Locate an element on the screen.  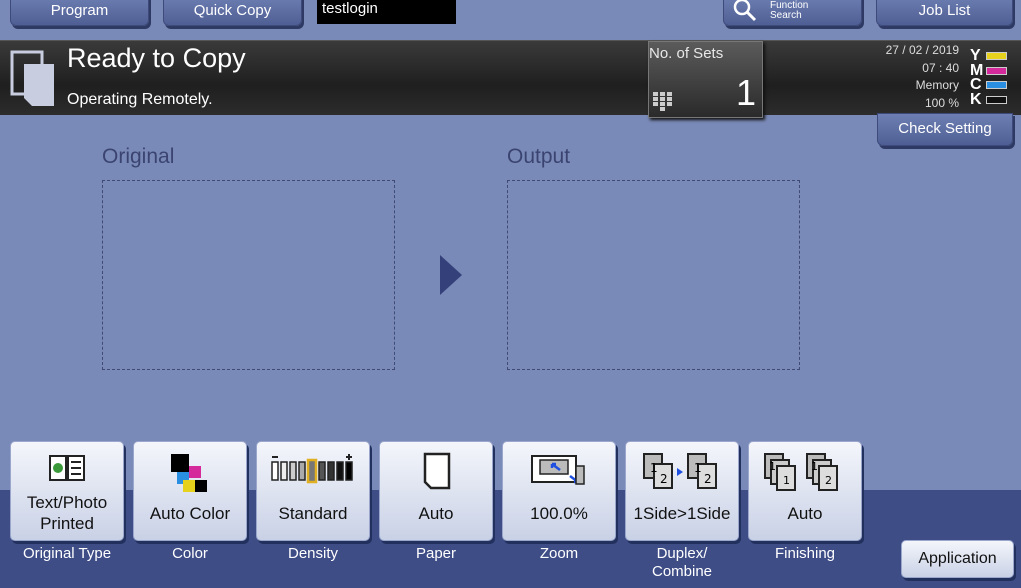
duplex-icon: 1 2 1 2 is located at coordinates (680, 471).